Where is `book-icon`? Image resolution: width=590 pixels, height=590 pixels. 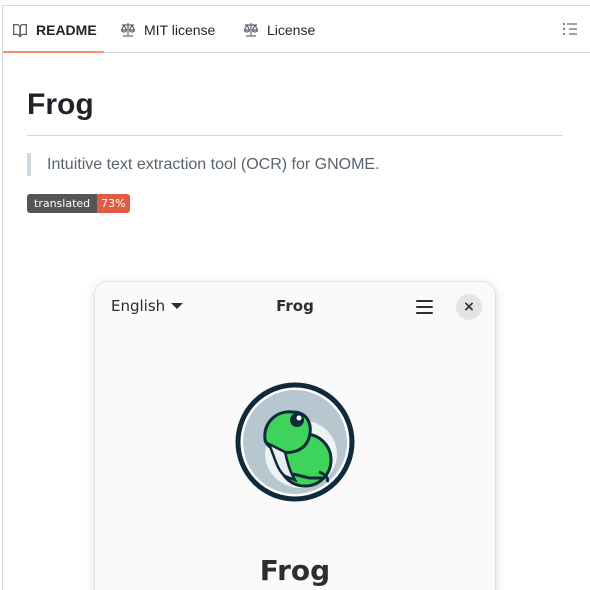 book-icon is located at coordinates (20, 30).